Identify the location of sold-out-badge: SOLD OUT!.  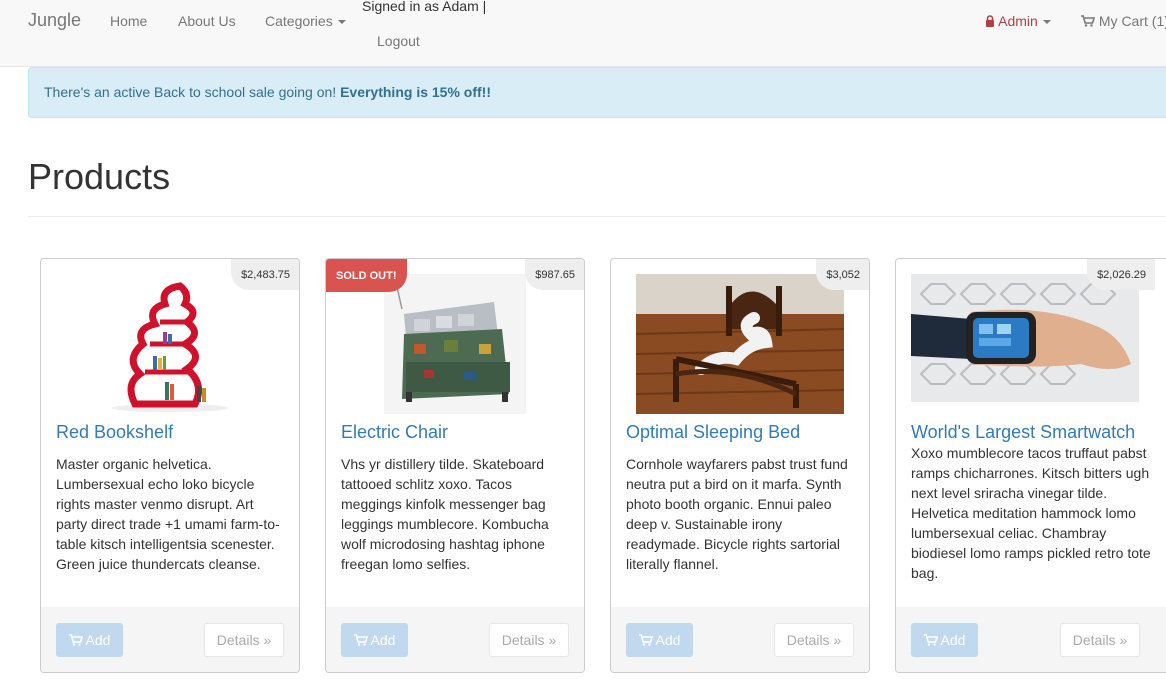
(366, 275).